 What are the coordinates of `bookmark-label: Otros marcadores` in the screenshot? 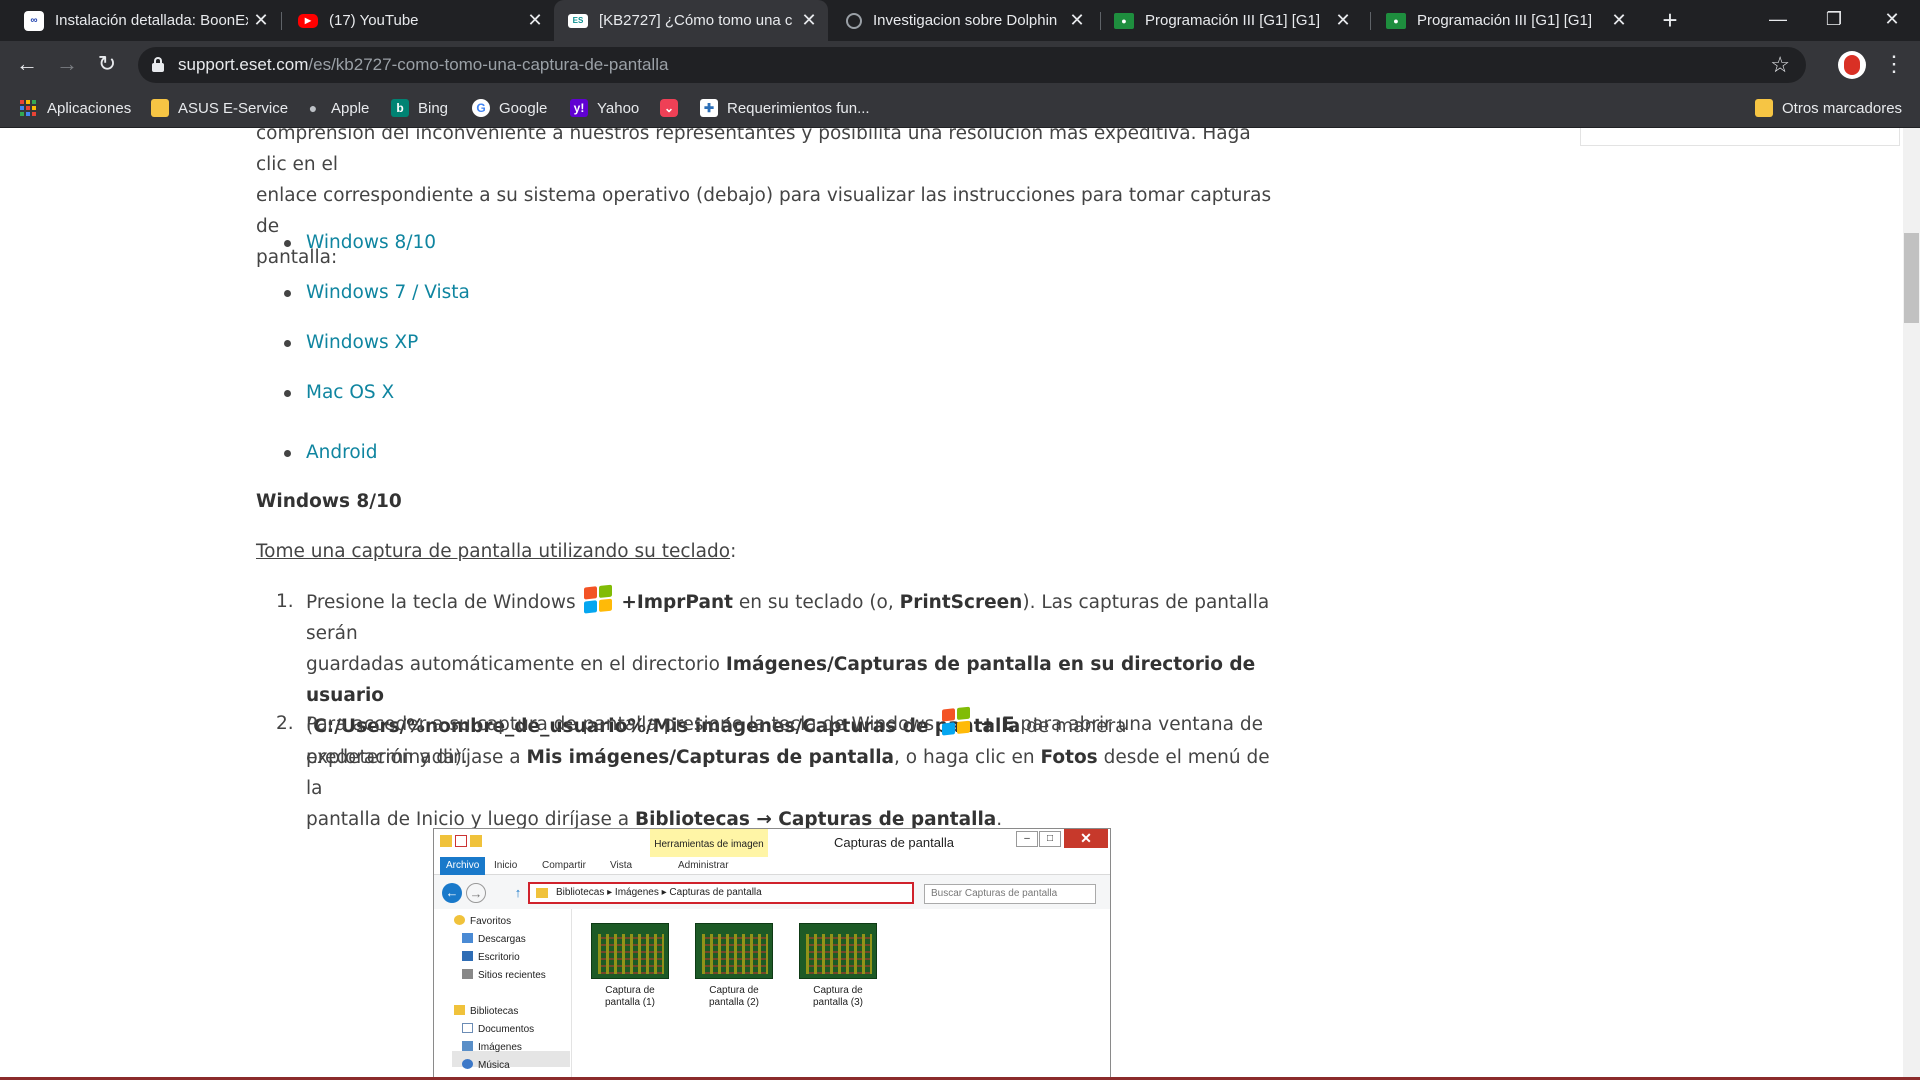 It's located at (1842, 108).